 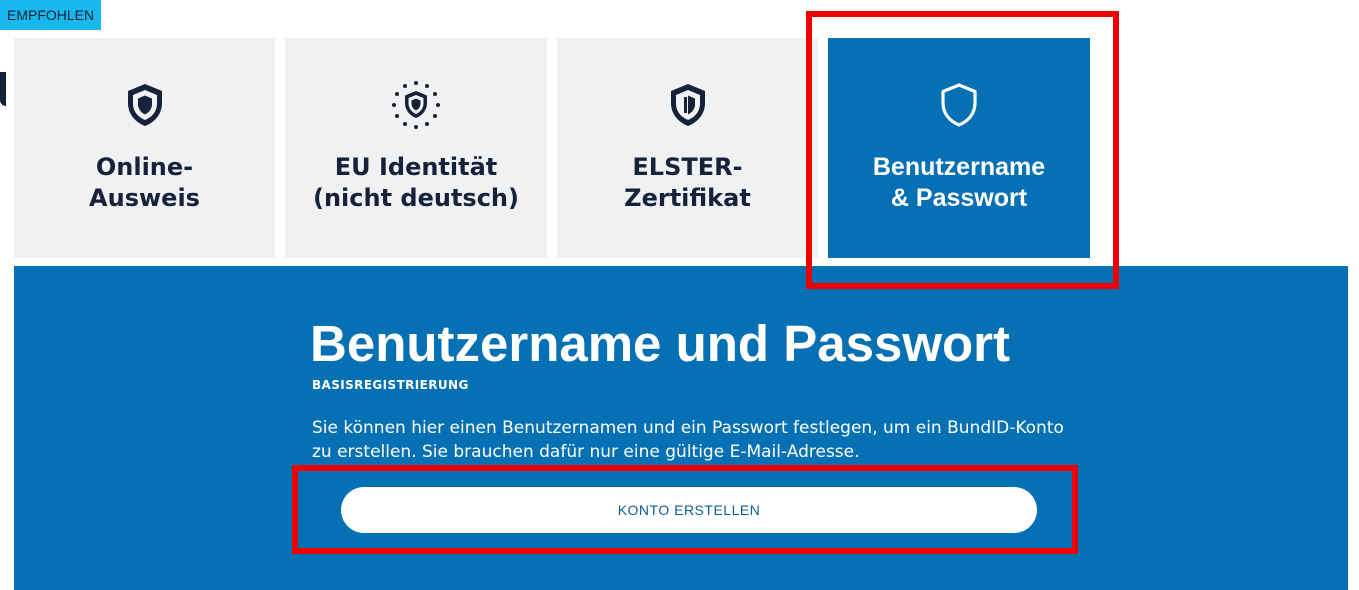 I want to click on tab-online-ausweis: Online- Ausweis, so click(x=144, y=148).